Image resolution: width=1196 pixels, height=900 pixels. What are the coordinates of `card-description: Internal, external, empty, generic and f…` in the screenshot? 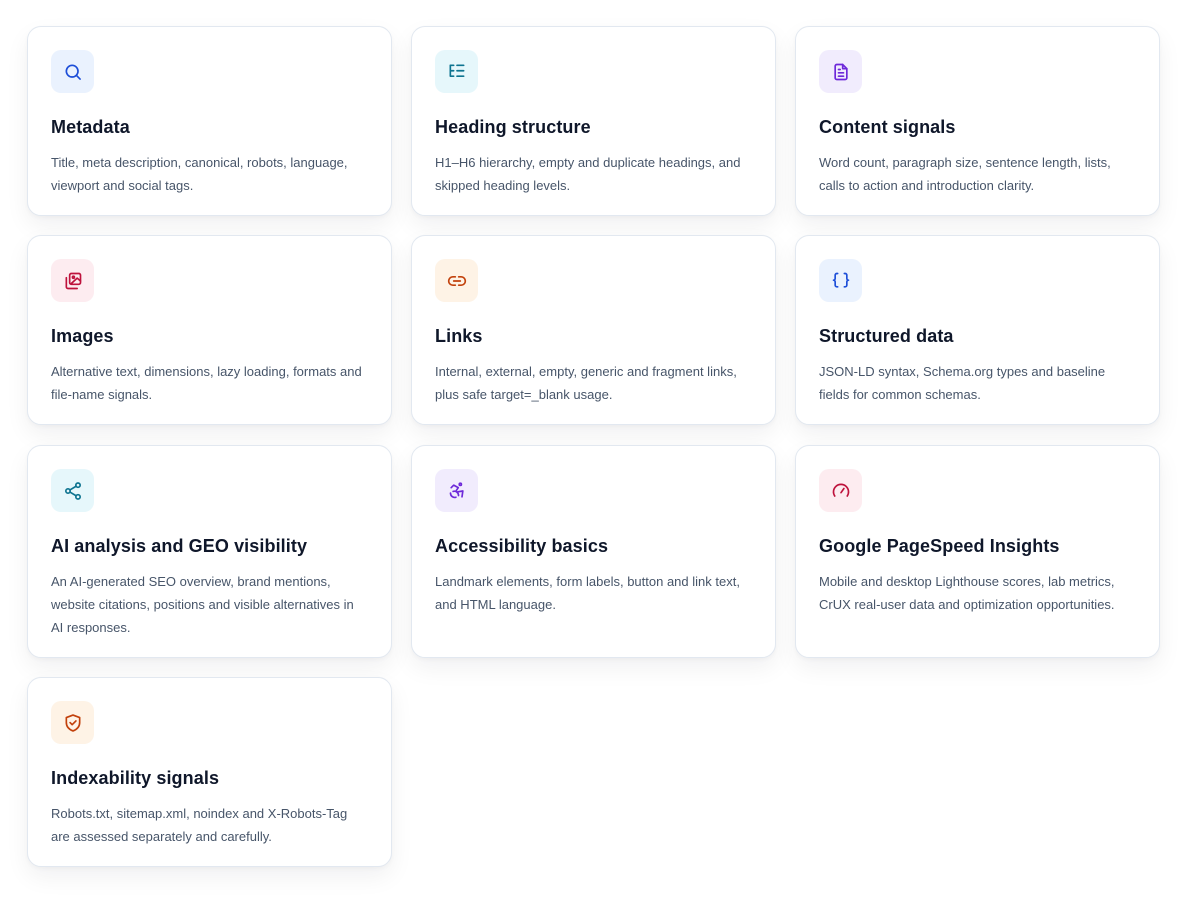 It's located at (586, 383).